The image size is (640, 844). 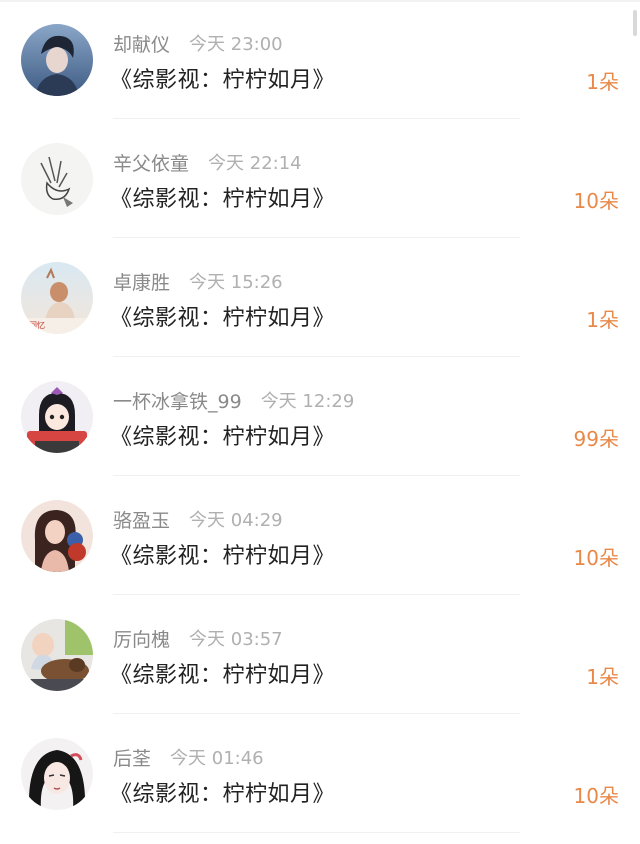 What do you see at coordinates (236, 282) in the screenshot?
I see `send-time: 今天 15:26` at bounding box center [236, 282].